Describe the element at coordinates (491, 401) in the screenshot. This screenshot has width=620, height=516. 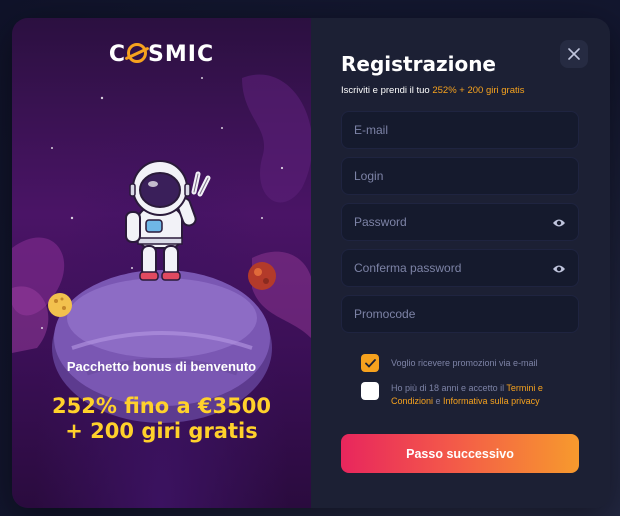
I see `privacy-link: Informativa sulla privacy` at that location.